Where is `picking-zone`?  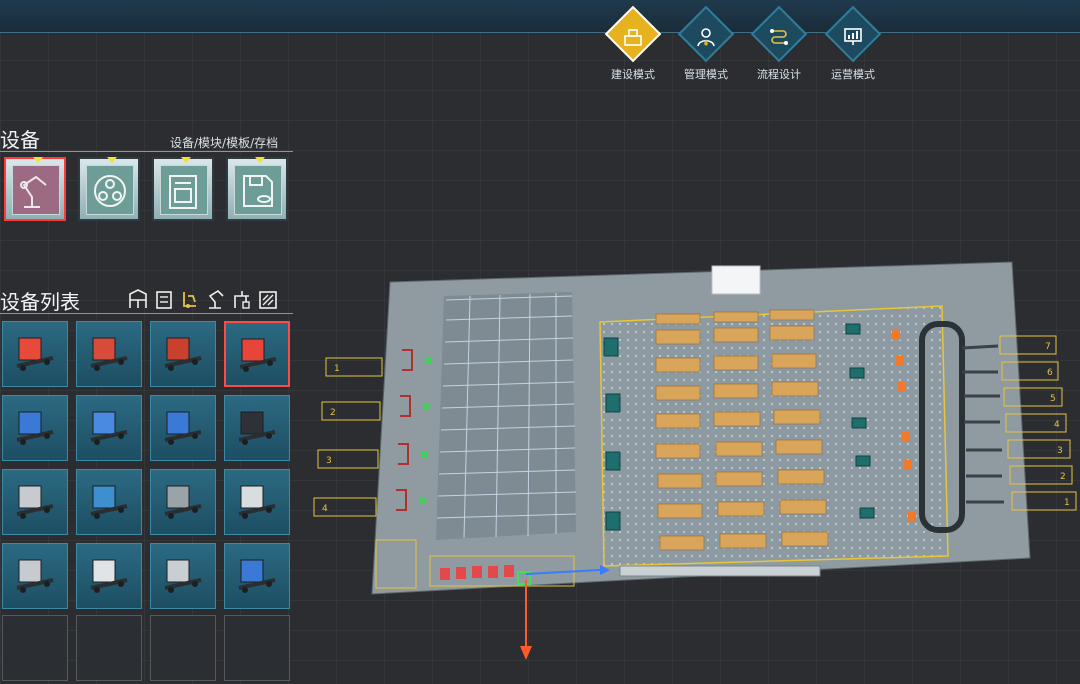
picking-zone is located at coordinates (774, 436).